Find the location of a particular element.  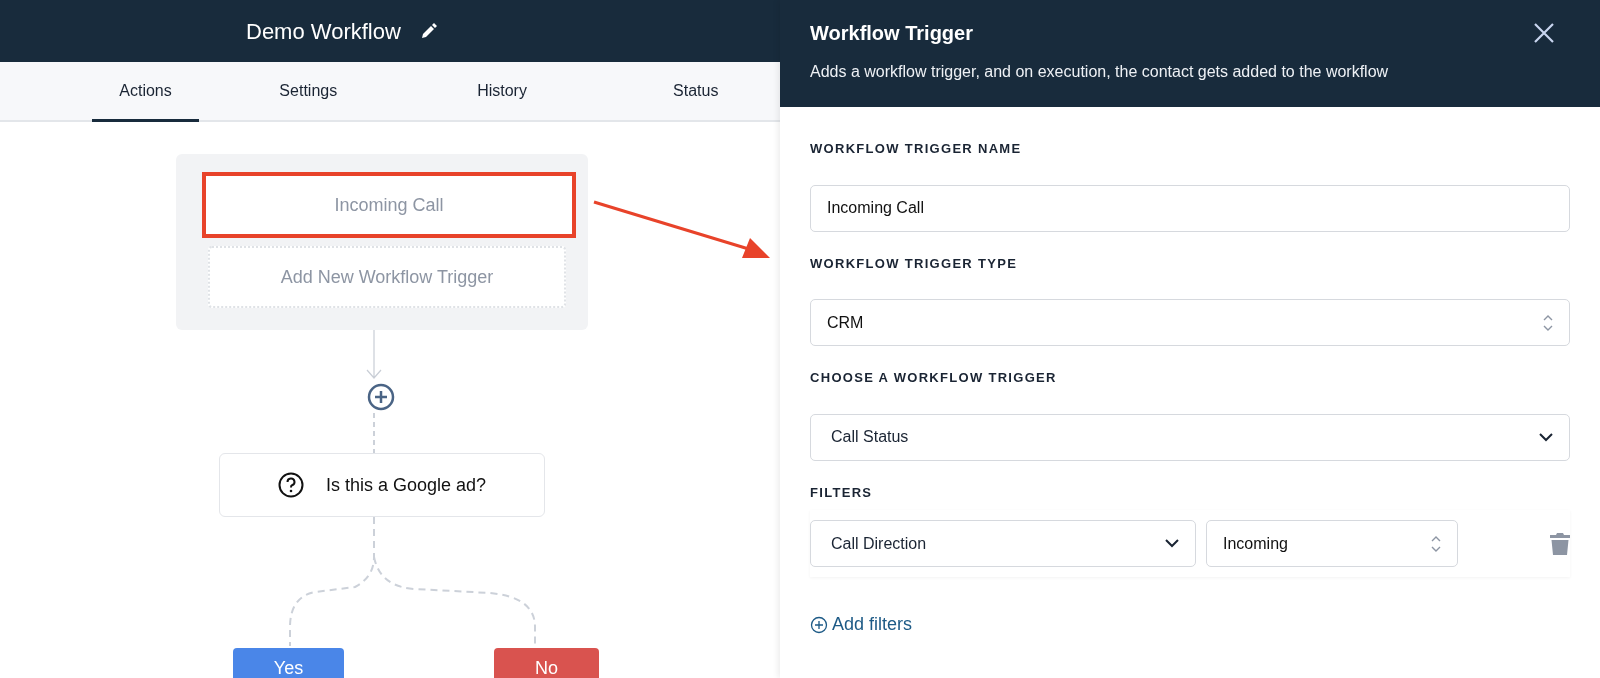

close-button is located at coordinates (1544, 32).